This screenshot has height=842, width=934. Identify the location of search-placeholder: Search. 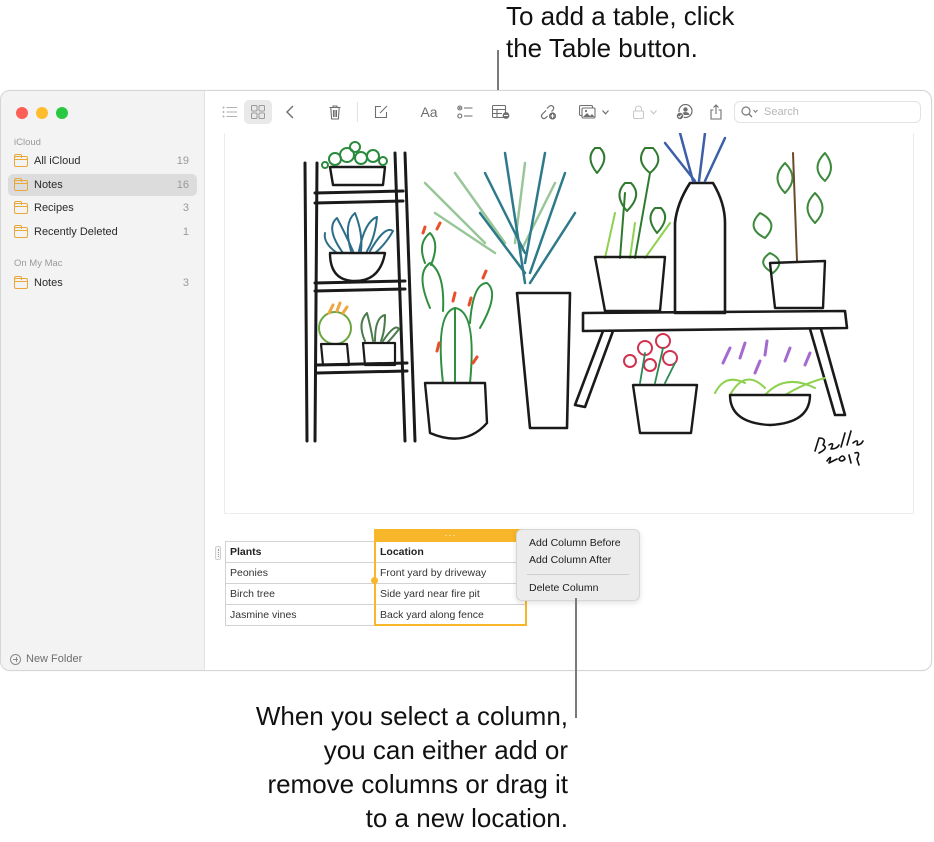
(781, 112).